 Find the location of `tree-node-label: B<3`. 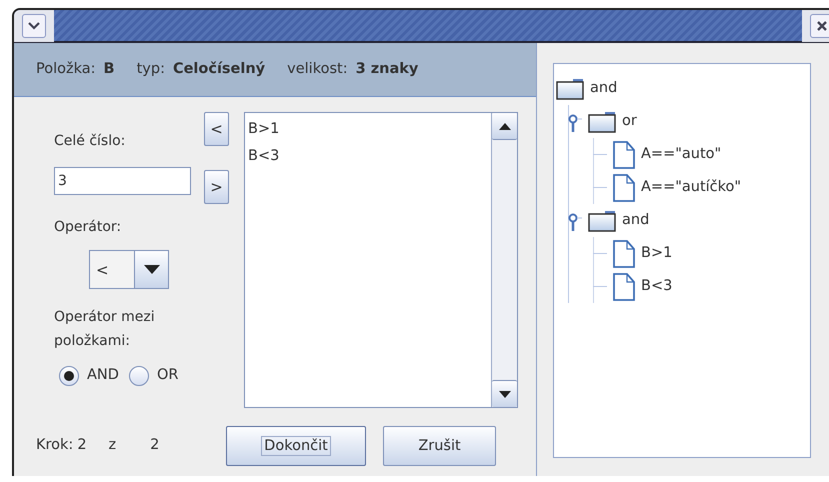

tree-node-label: B<3 is located at coordinates (656, 287).